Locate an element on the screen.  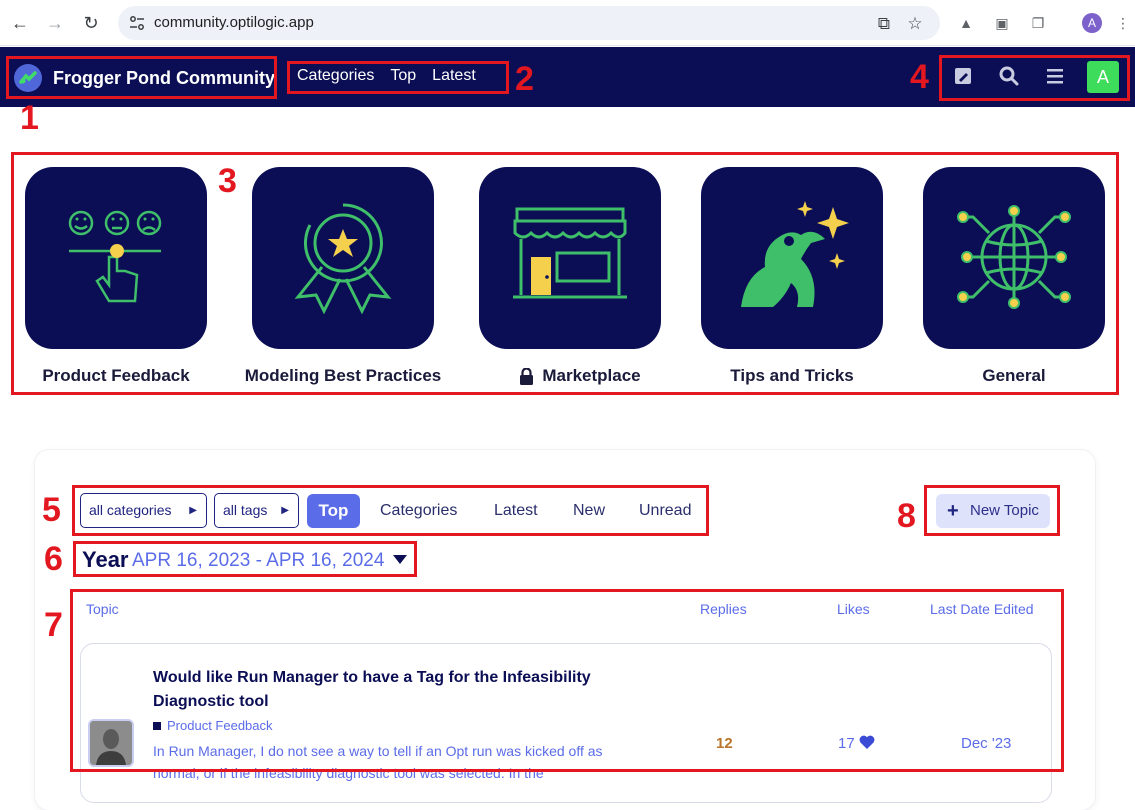
annotation-number-3: 3 is located at coordinates (227, 181).